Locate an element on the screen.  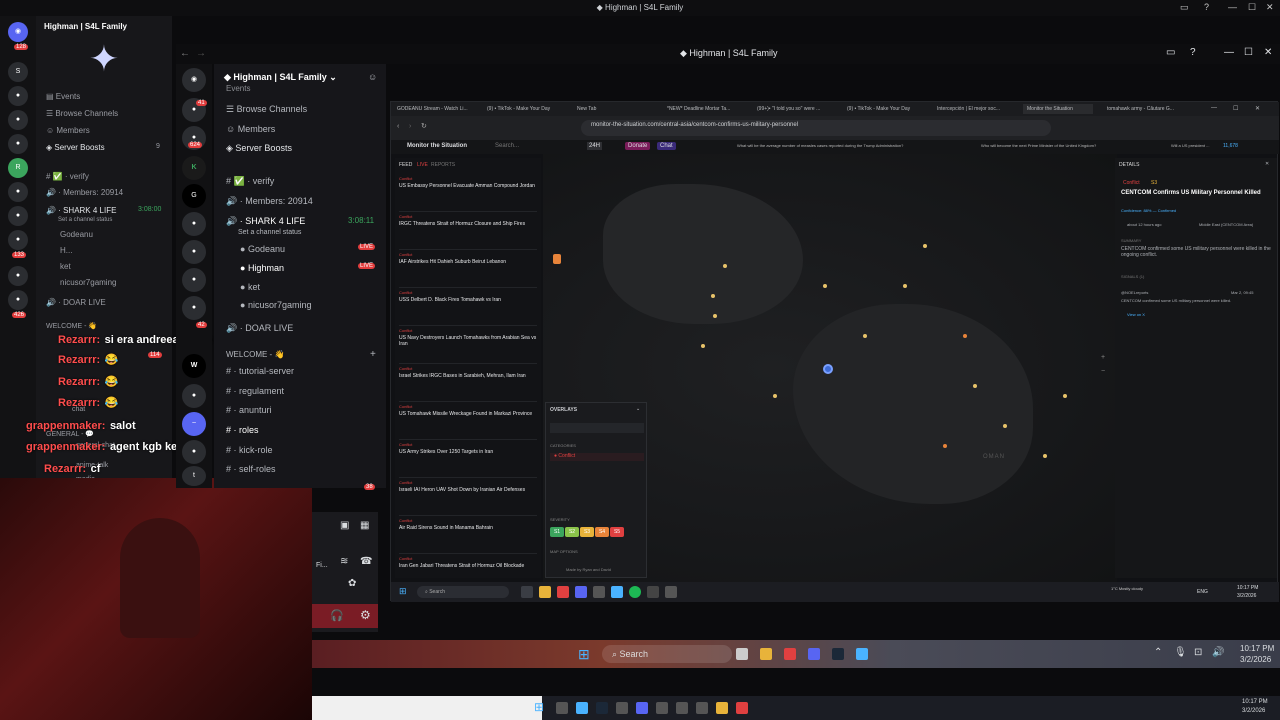
settings-gear-icon: ⚙ is located at coordinates (365, 615).